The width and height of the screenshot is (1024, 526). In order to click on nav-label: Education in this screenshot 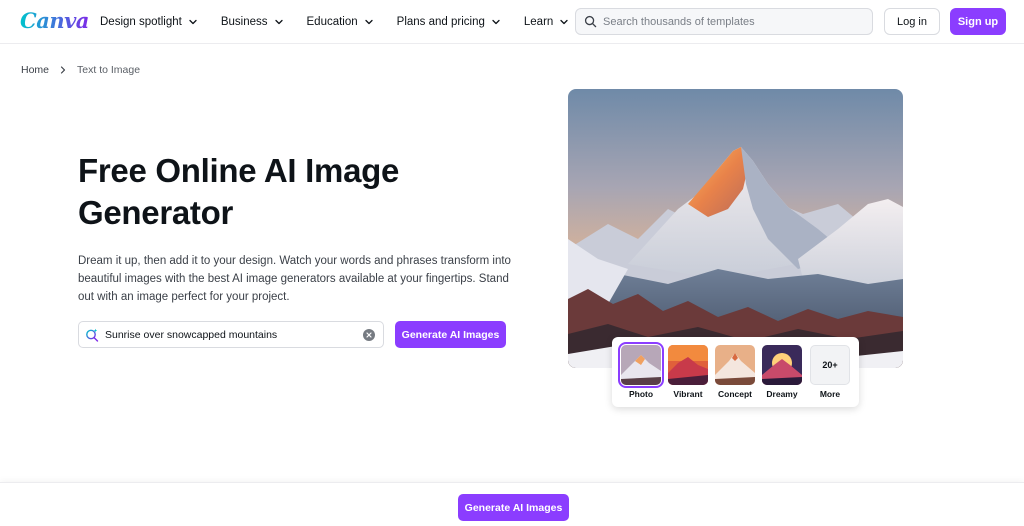, I will do `click(332, 22)`.